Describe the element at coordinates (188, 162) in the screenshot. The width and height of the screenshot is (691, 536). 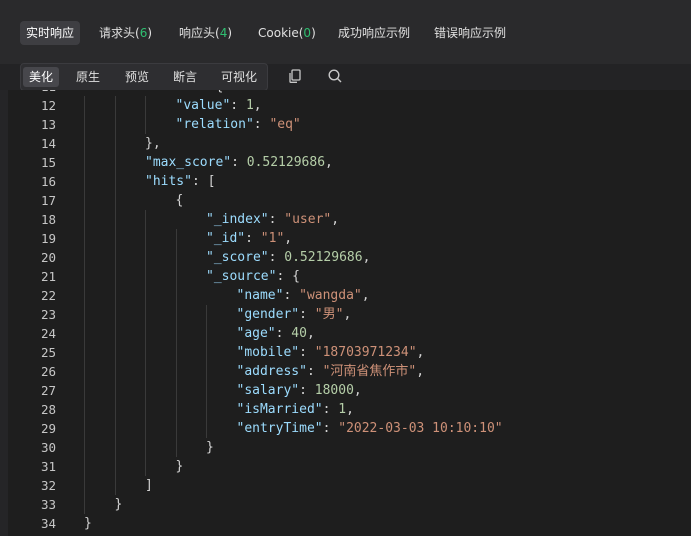
I see `json-key: "max_score"` at that location.